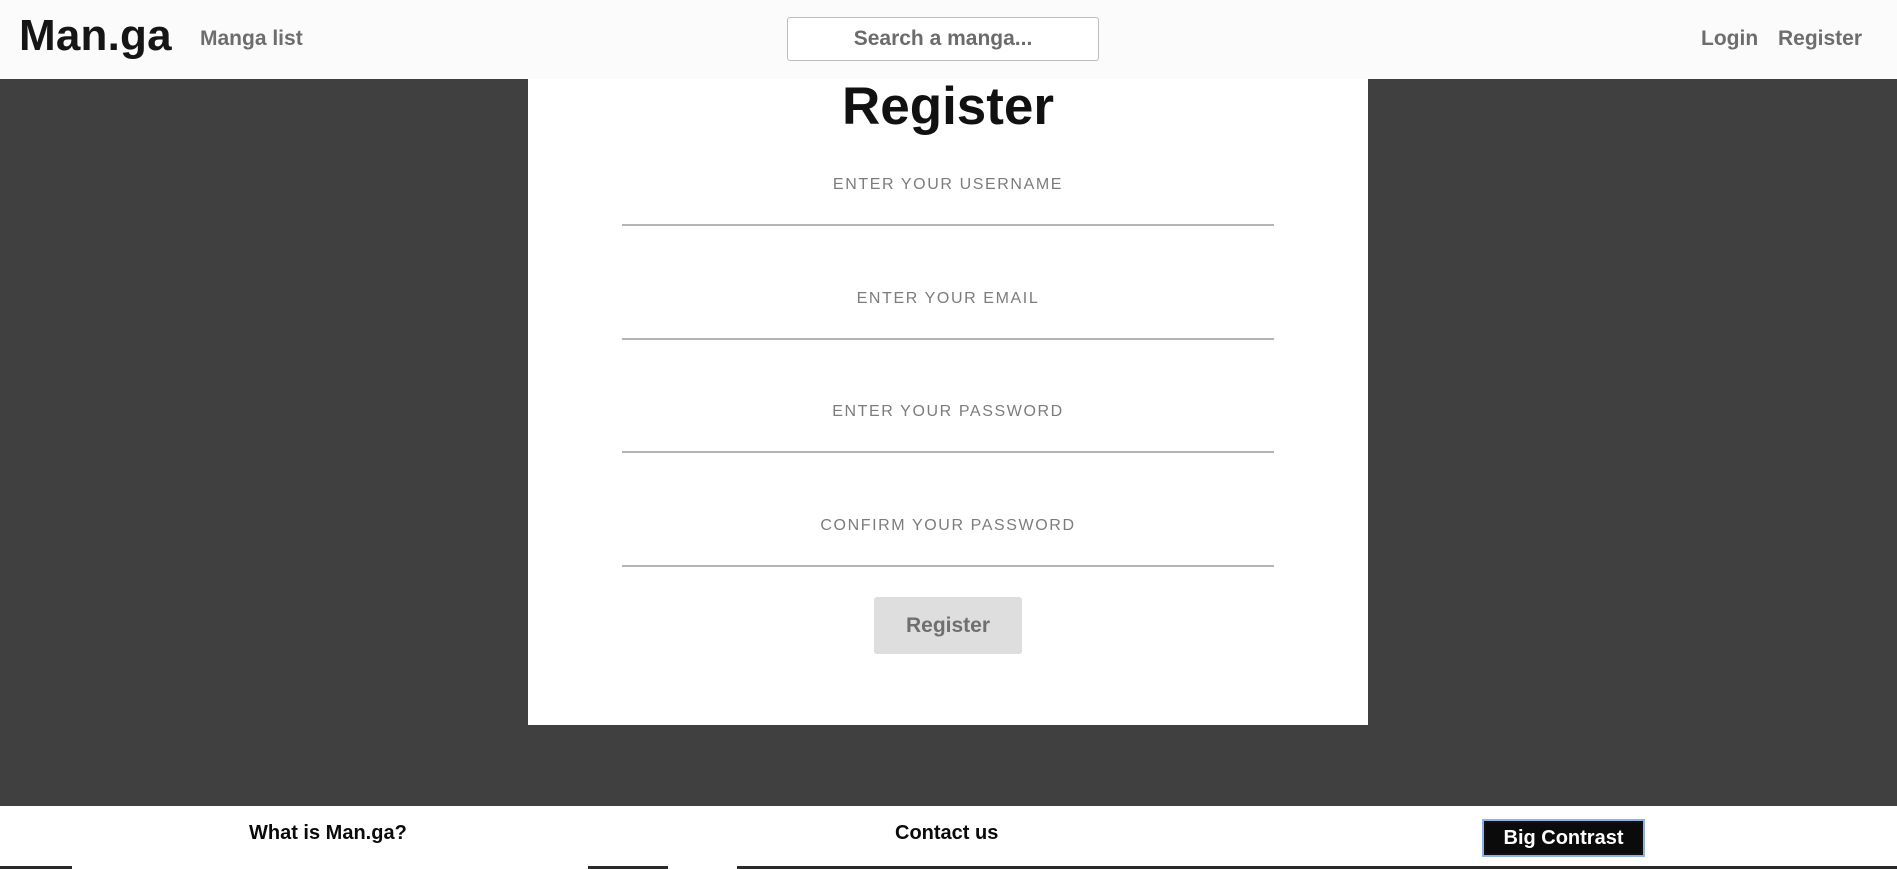  I want to click on email-input, so click(948, 311).